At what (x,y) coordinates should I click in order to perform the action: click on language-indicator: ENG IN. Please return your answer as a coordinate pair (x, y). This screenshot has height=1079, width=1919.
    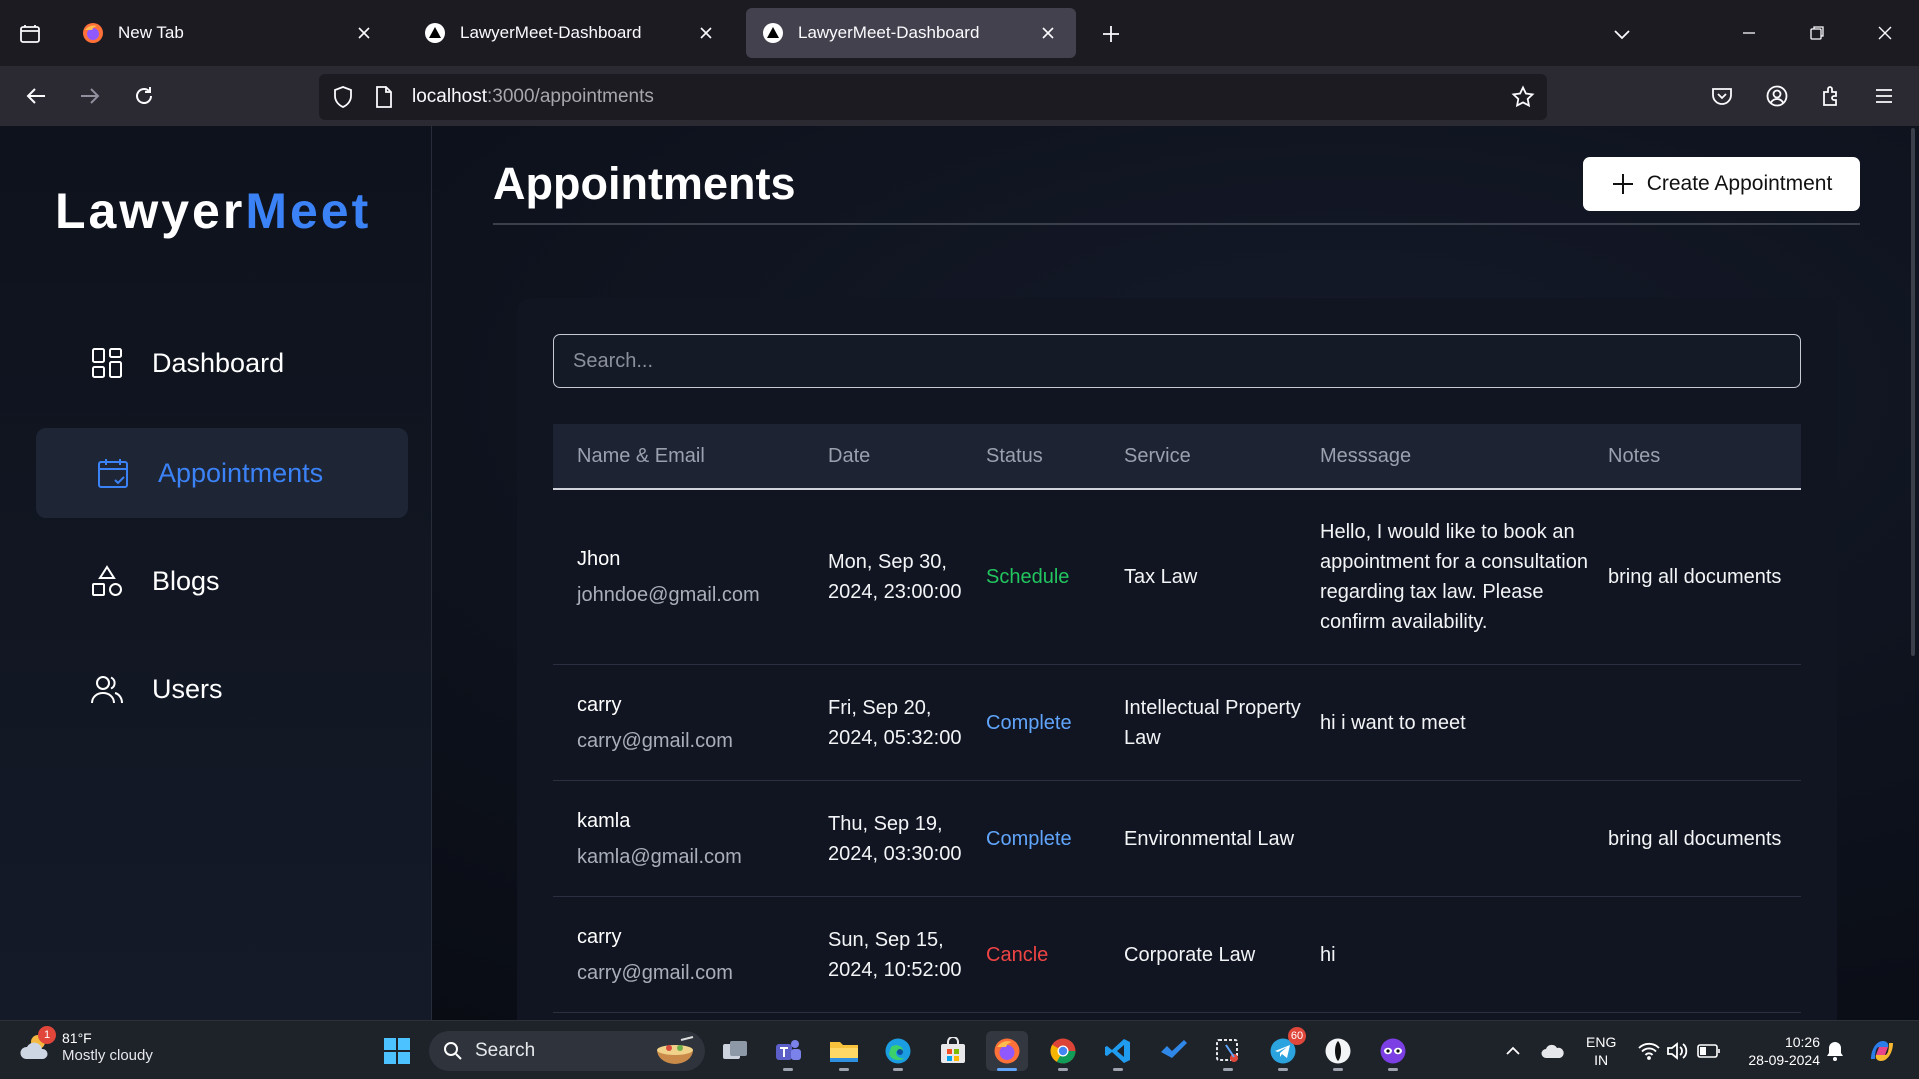
    Looking at the image, I should click on (1601, 1051).